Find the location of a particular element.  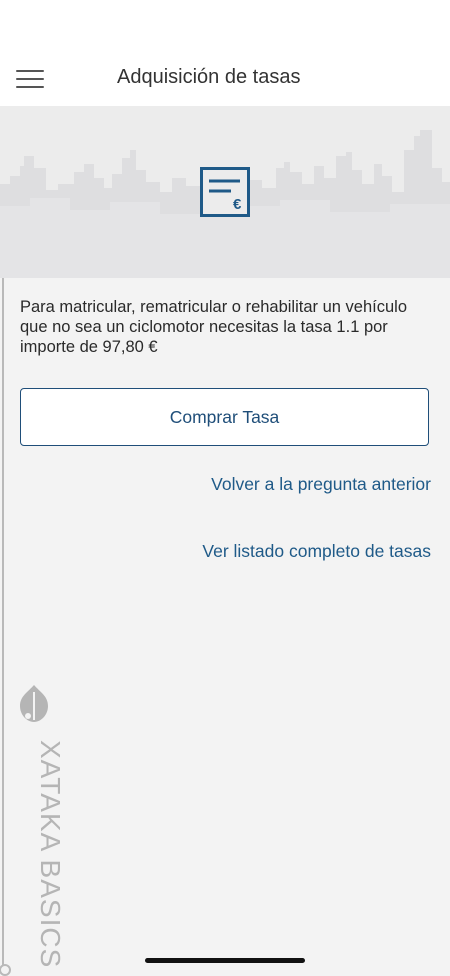

app-header: Adquisición de tasas is located at coordinates (225, 53).